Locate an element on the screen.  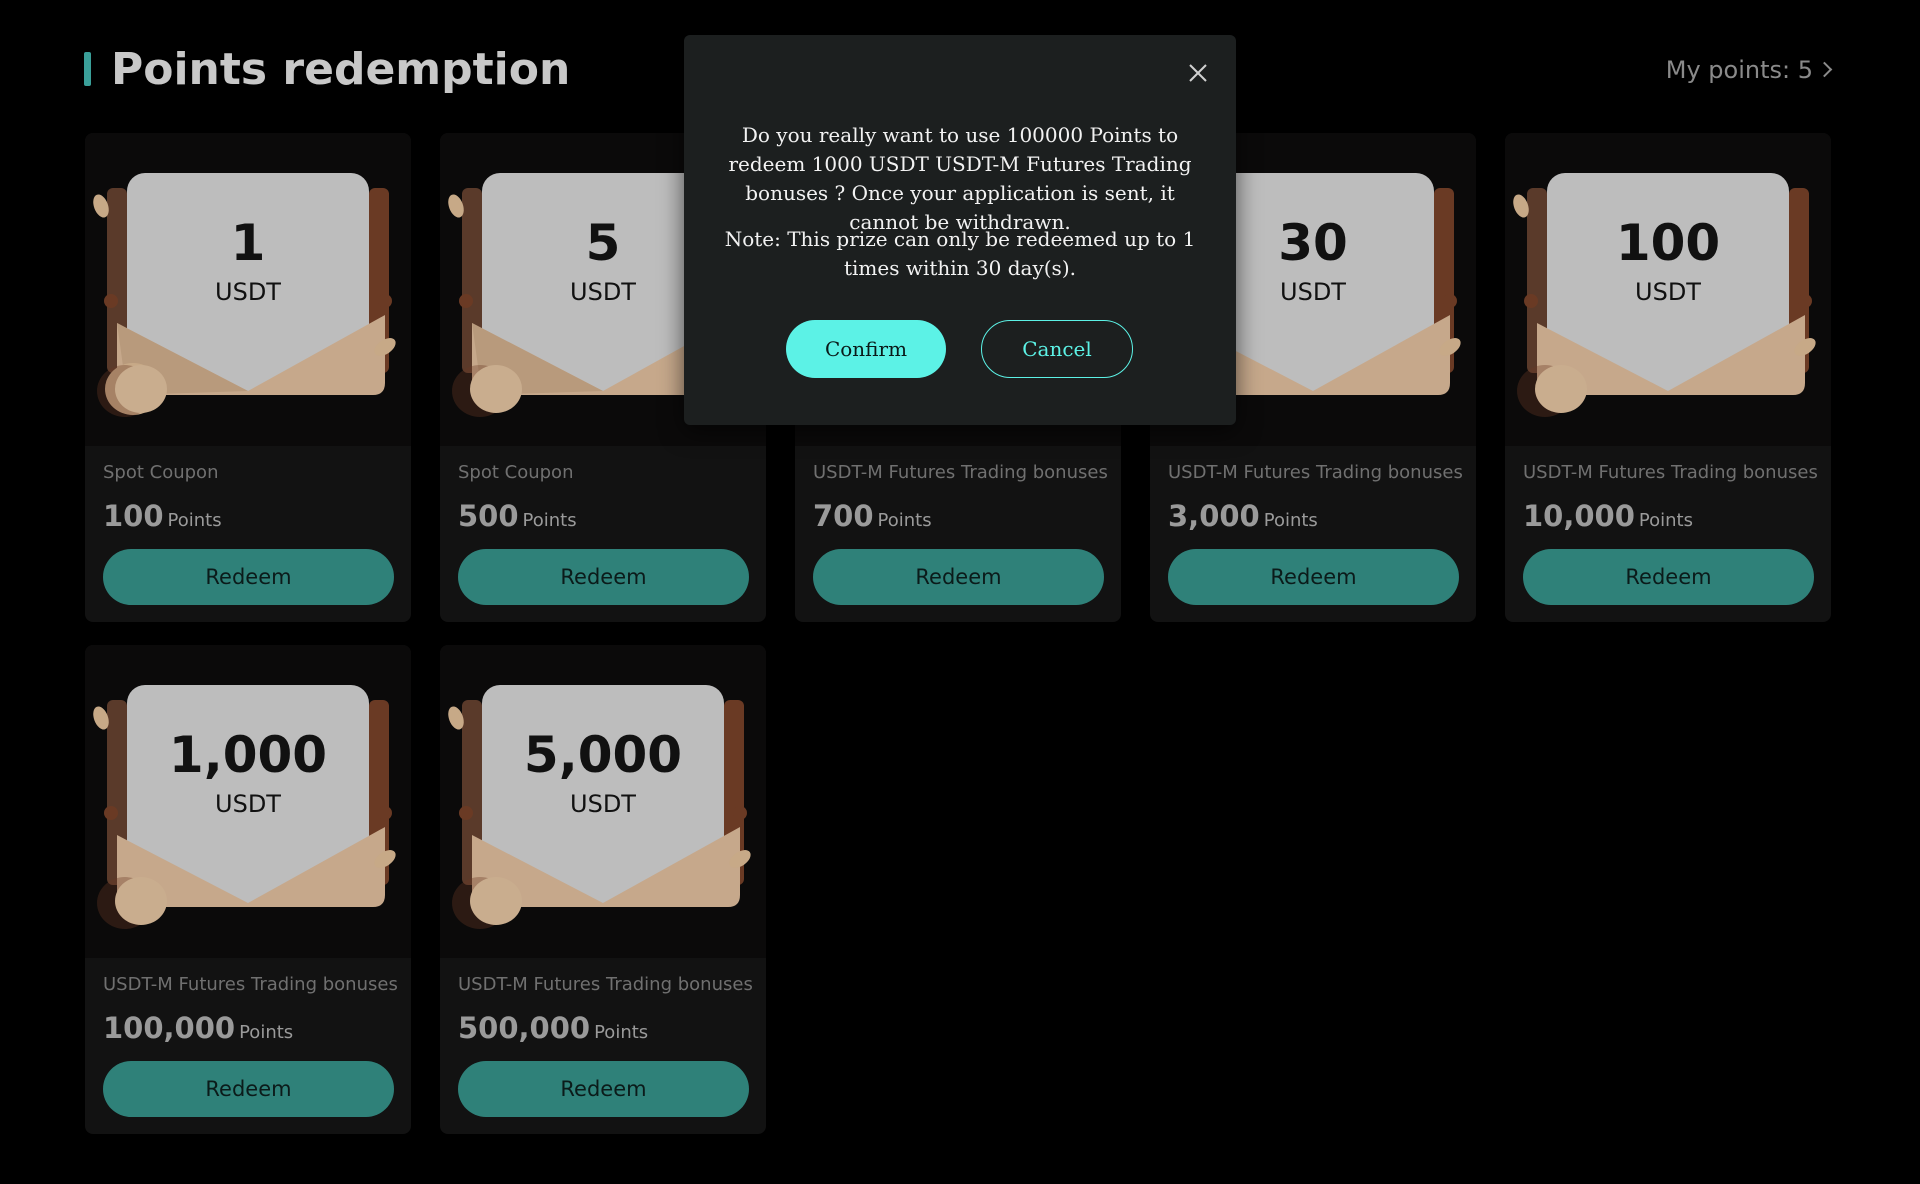
reward-amount: 1 is located at coordinates (248, 243).